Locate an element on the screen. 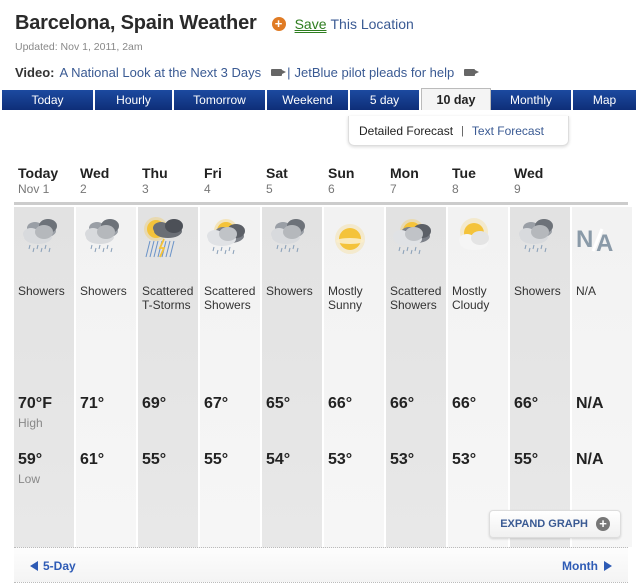 This screenshot has height=586, width=636. tab-weekend: Weekend is located at coordinates (308, 100).